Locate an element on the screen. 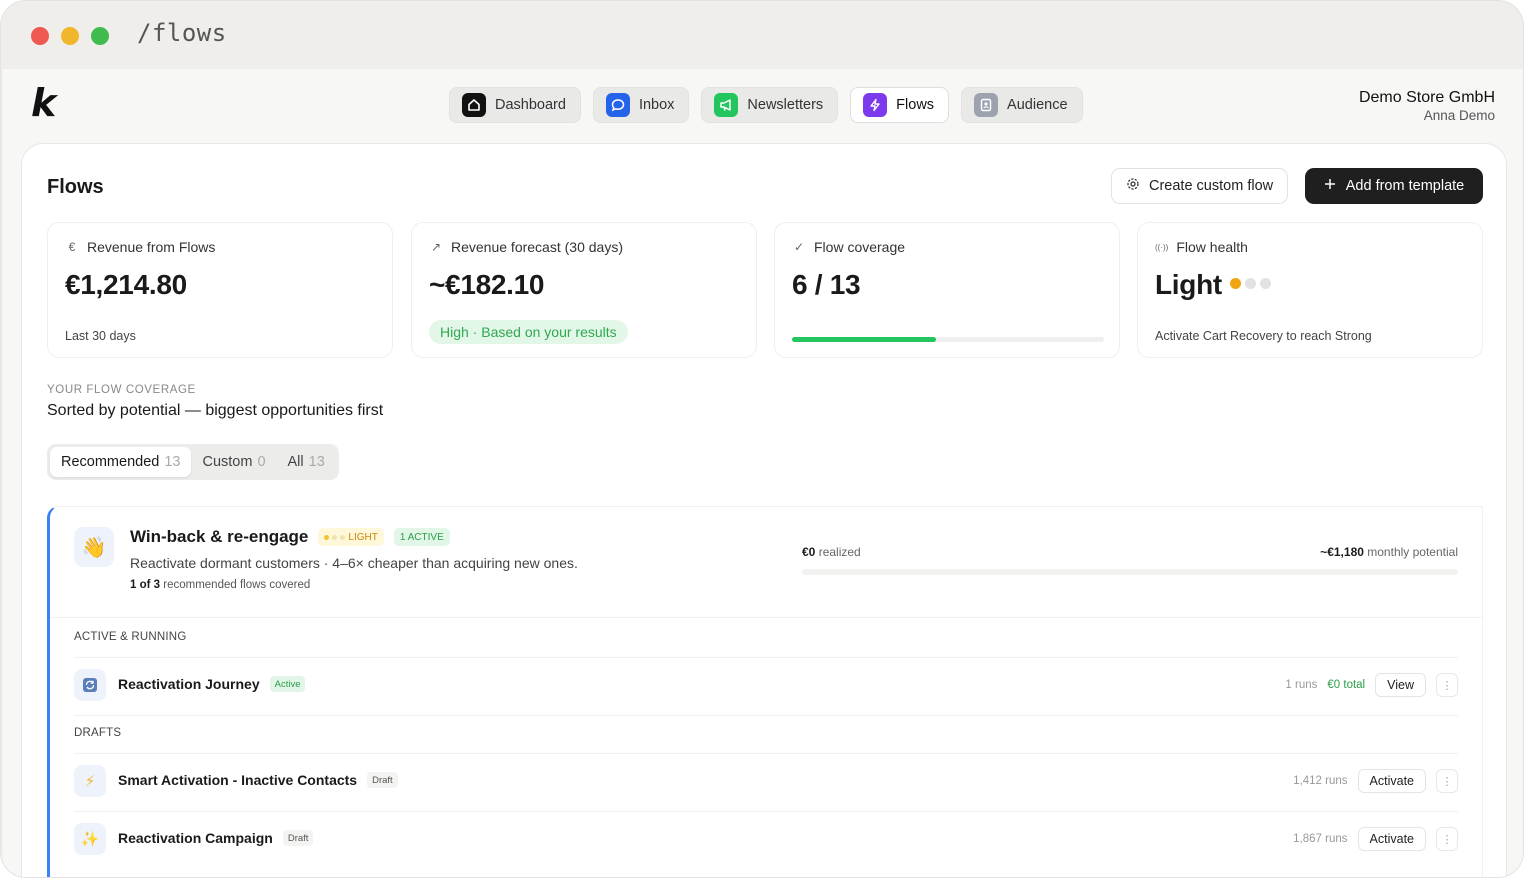 The width and height of the screenshot is (1524, 878). nav-dashboard: Dashboard is located at coordinates (515, 105).